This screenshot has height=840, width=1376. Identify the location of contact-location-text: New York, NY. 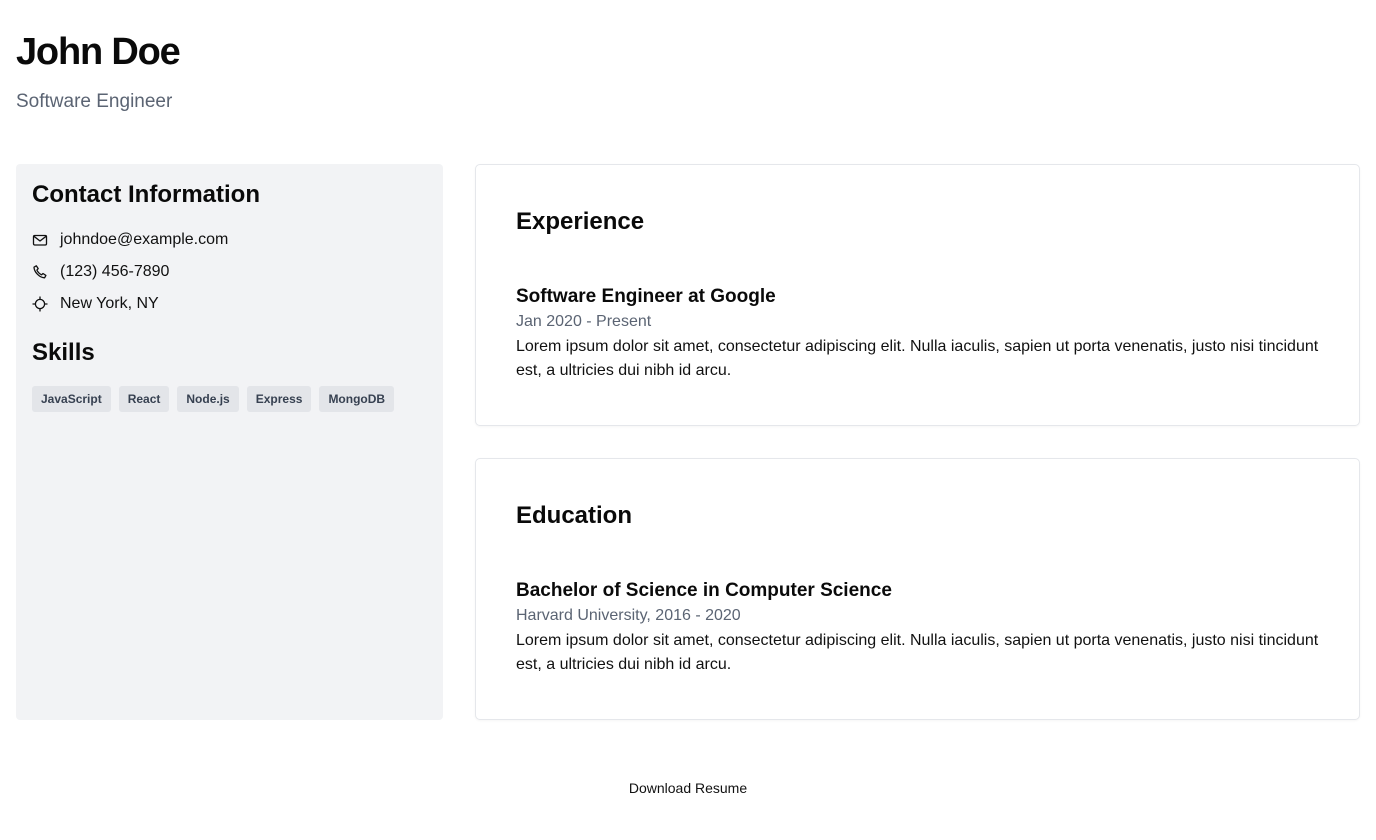
(109, 303).